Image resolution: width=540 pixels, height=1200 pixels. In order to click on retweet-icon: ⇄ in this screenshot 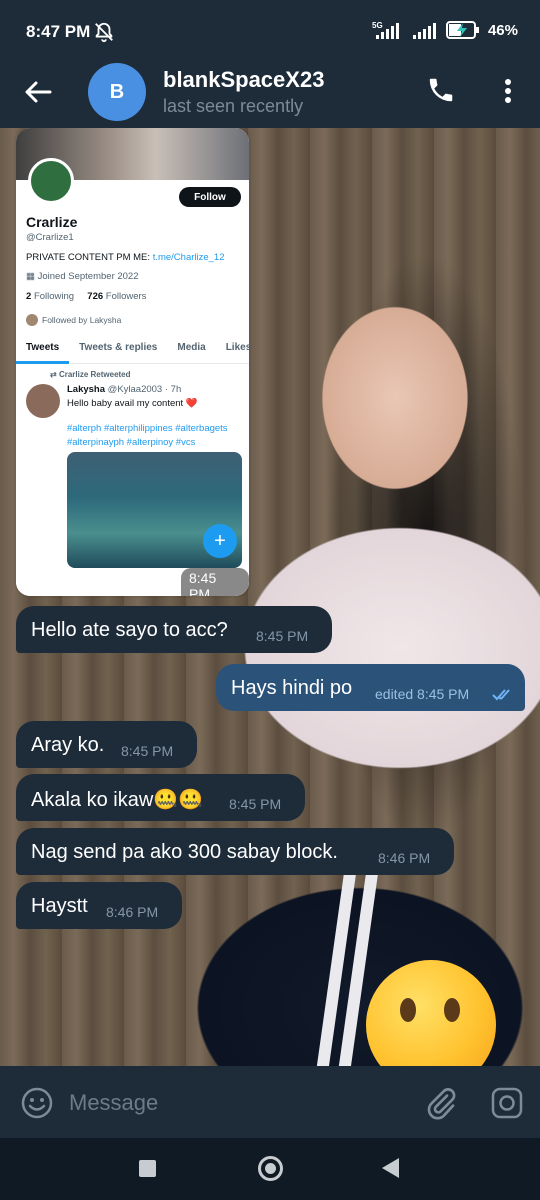, I will do `click(54, 374)`.